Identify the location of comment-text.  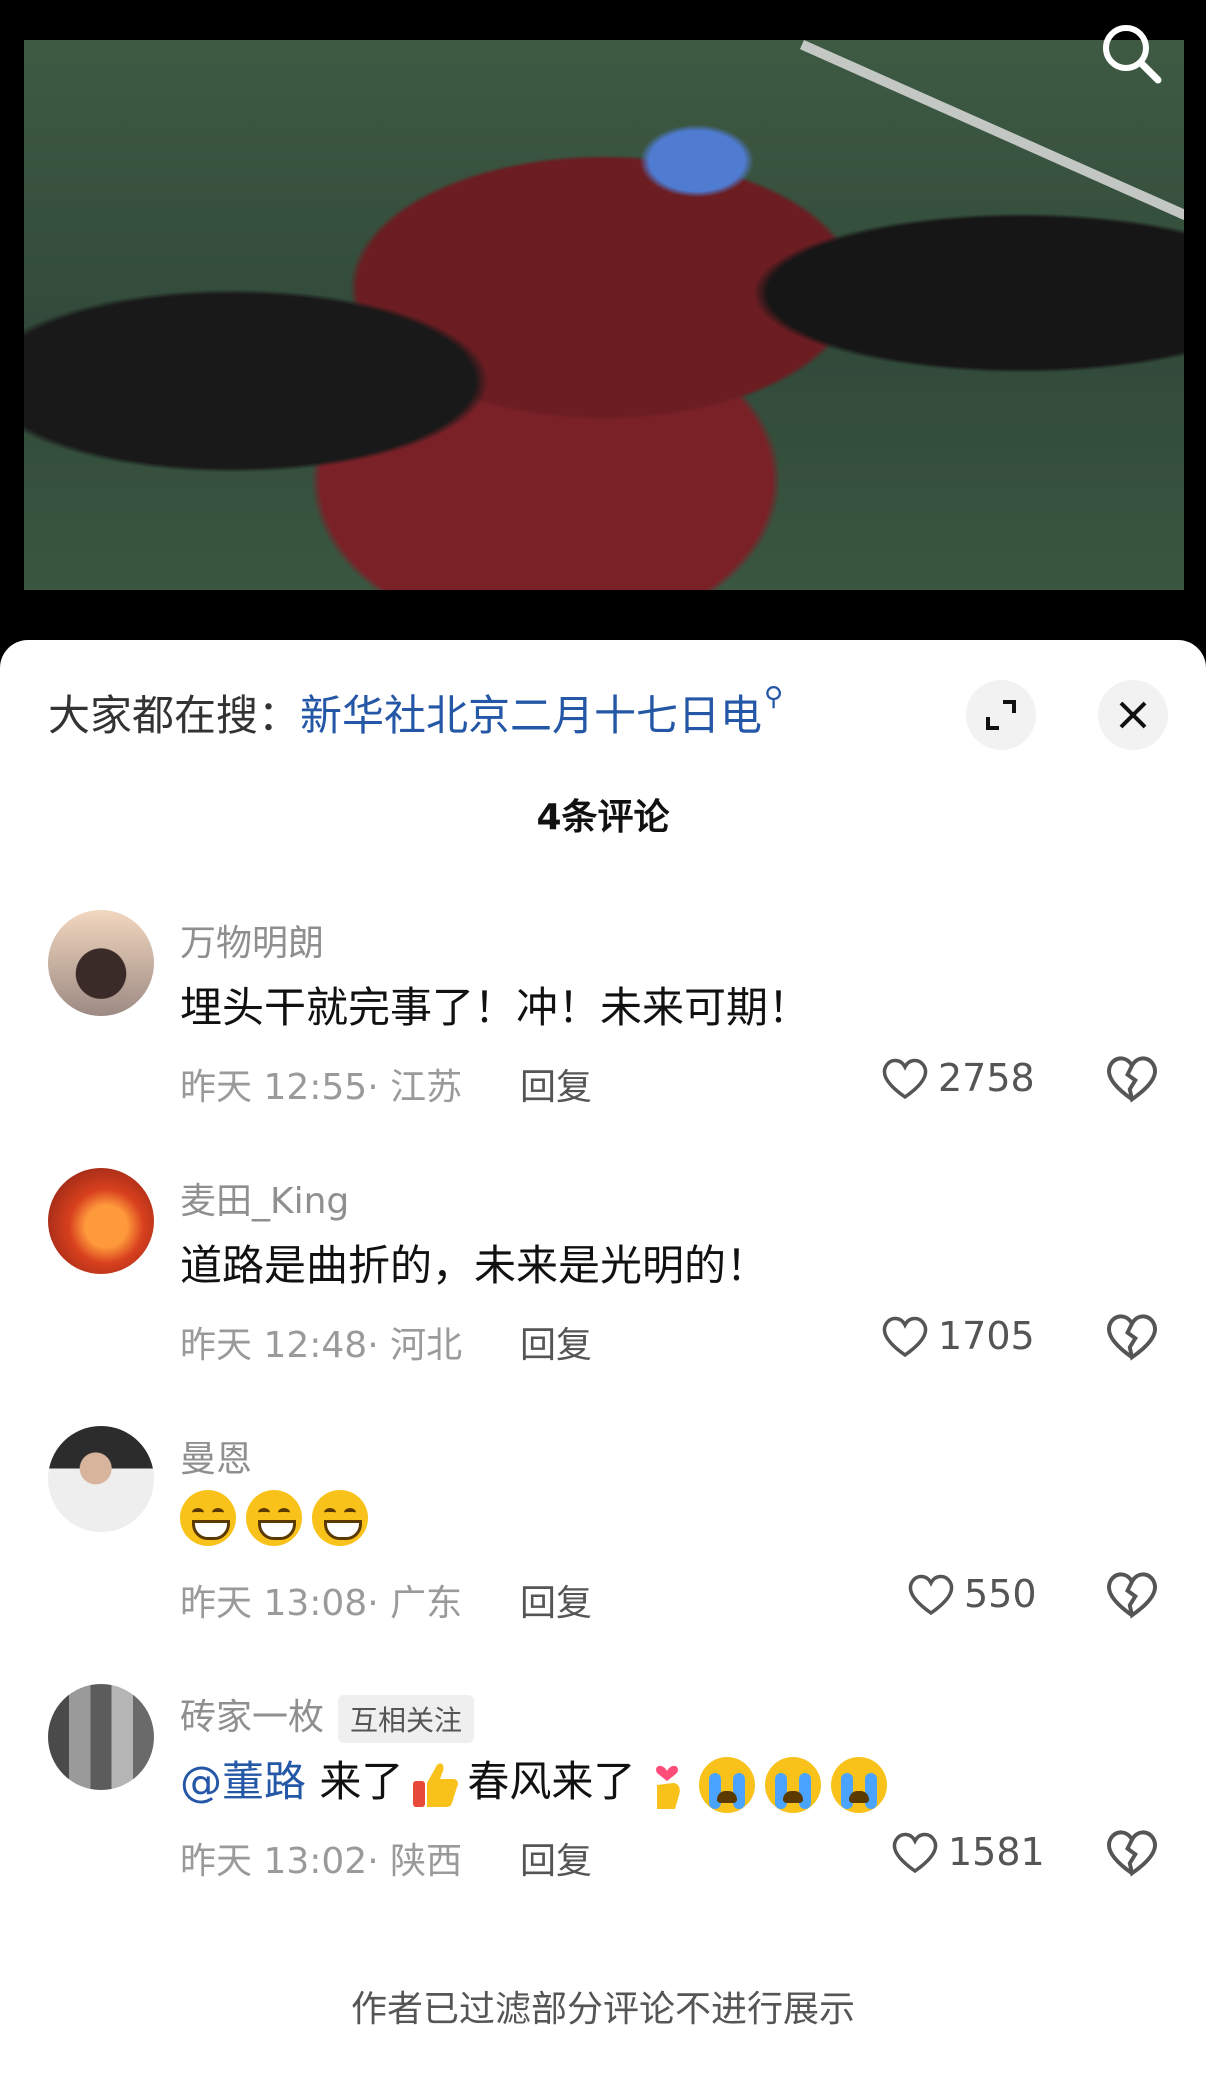
(279, 1518).